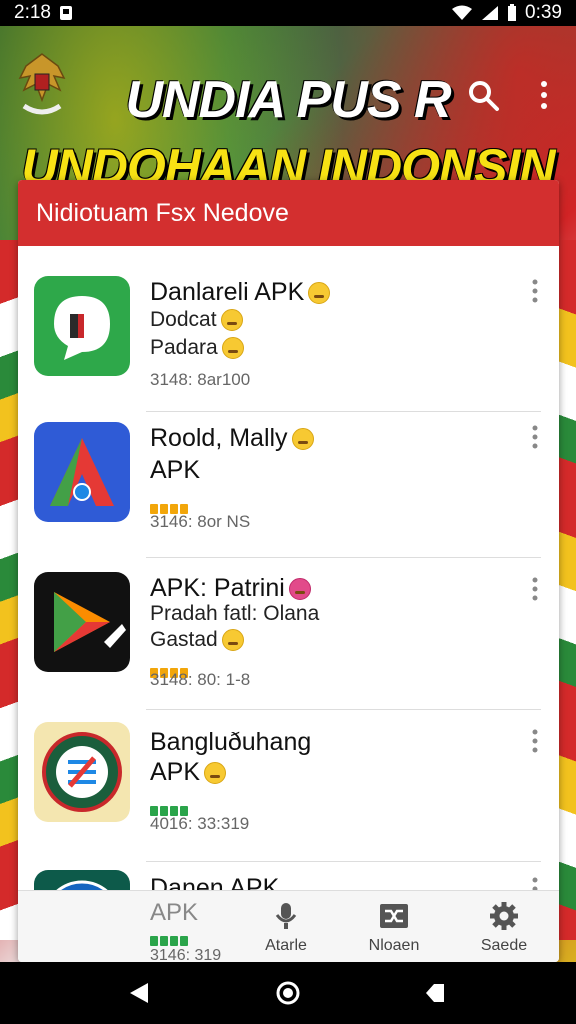 Image resolution: width=576 pixels, height=1024 pixels. Describe the element at coordinates (200, 679) in the screenshot. I see `app-meta: 3148: 80: 1-8` at that location.